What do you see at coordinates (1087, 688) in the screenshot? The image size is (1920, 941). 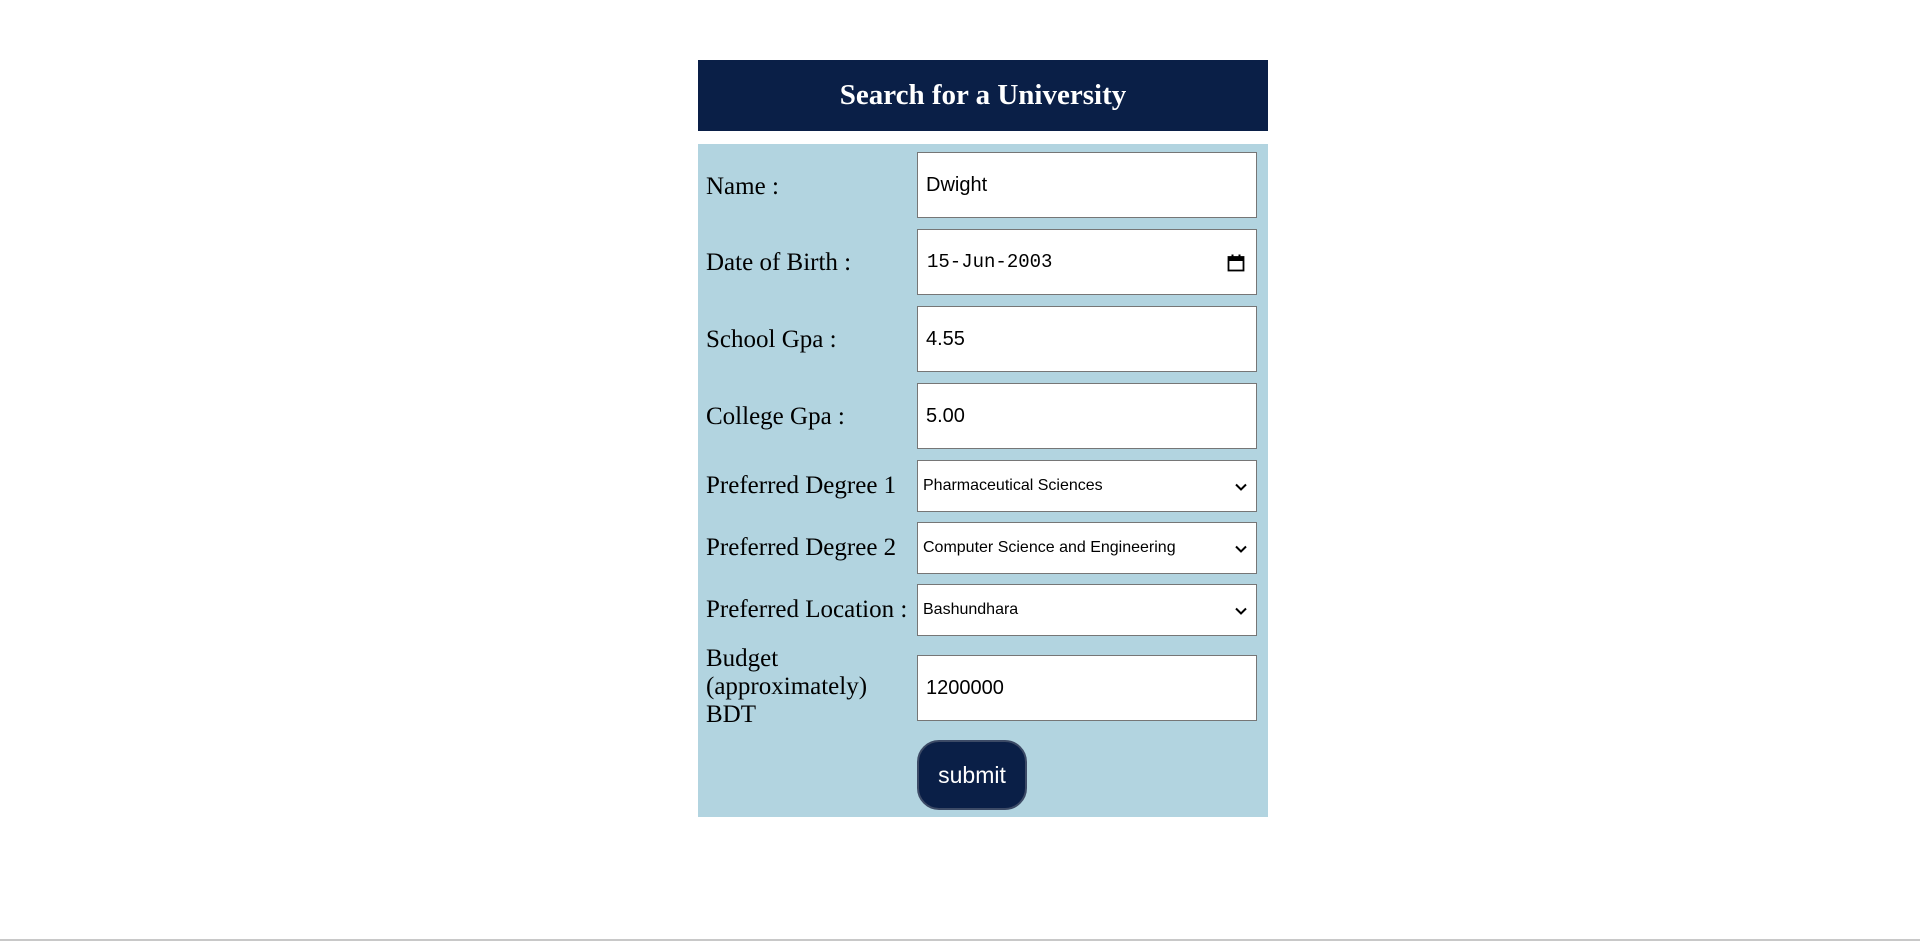 I see `budget-input` at bounding box center [1087, 688].